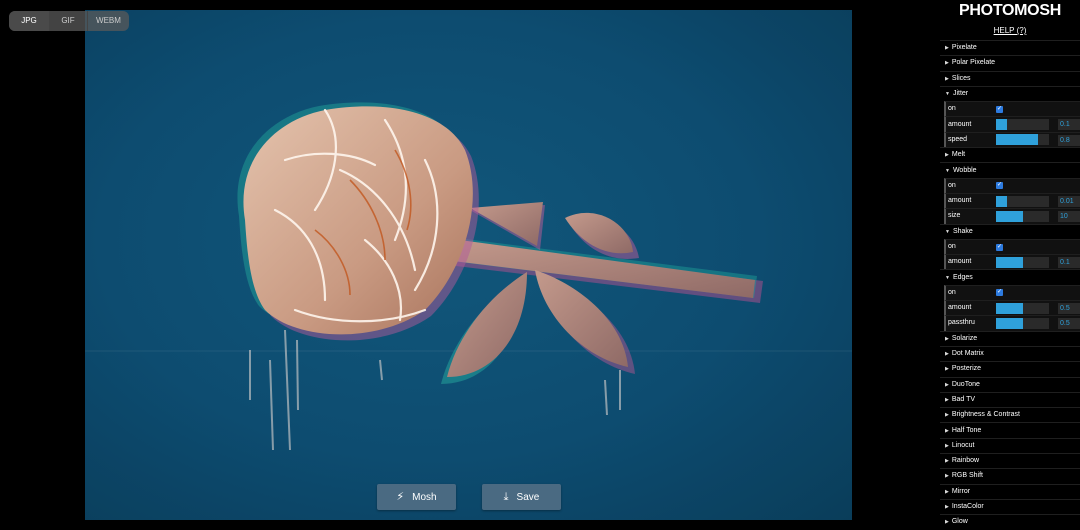 Image resolution: width=1080 pixels, height=530 pixels. Describe the element at coordinates (985, 415) in the screenshot. I see `effect-label: Brightness & Contrast` at that location.